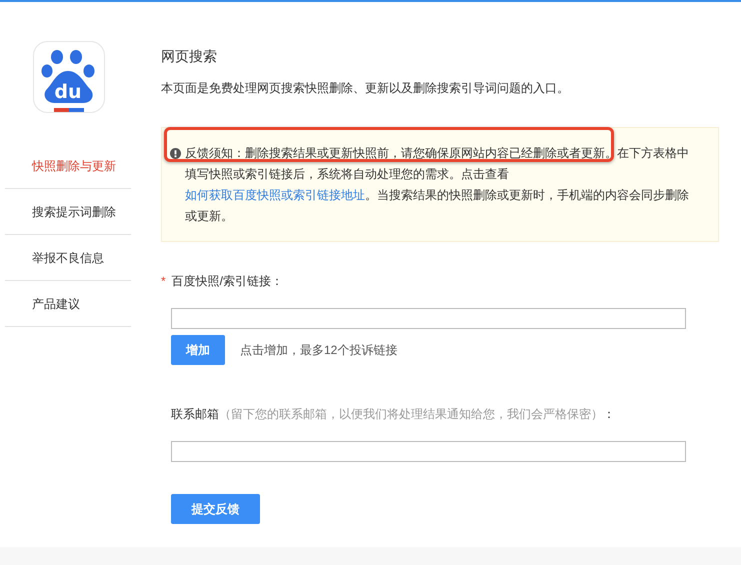 This screenshot has width=741, height=565. What do you see at coordinates (428, 451) in the screenshot?
I see `email-input` at bounding box center [428, 451].